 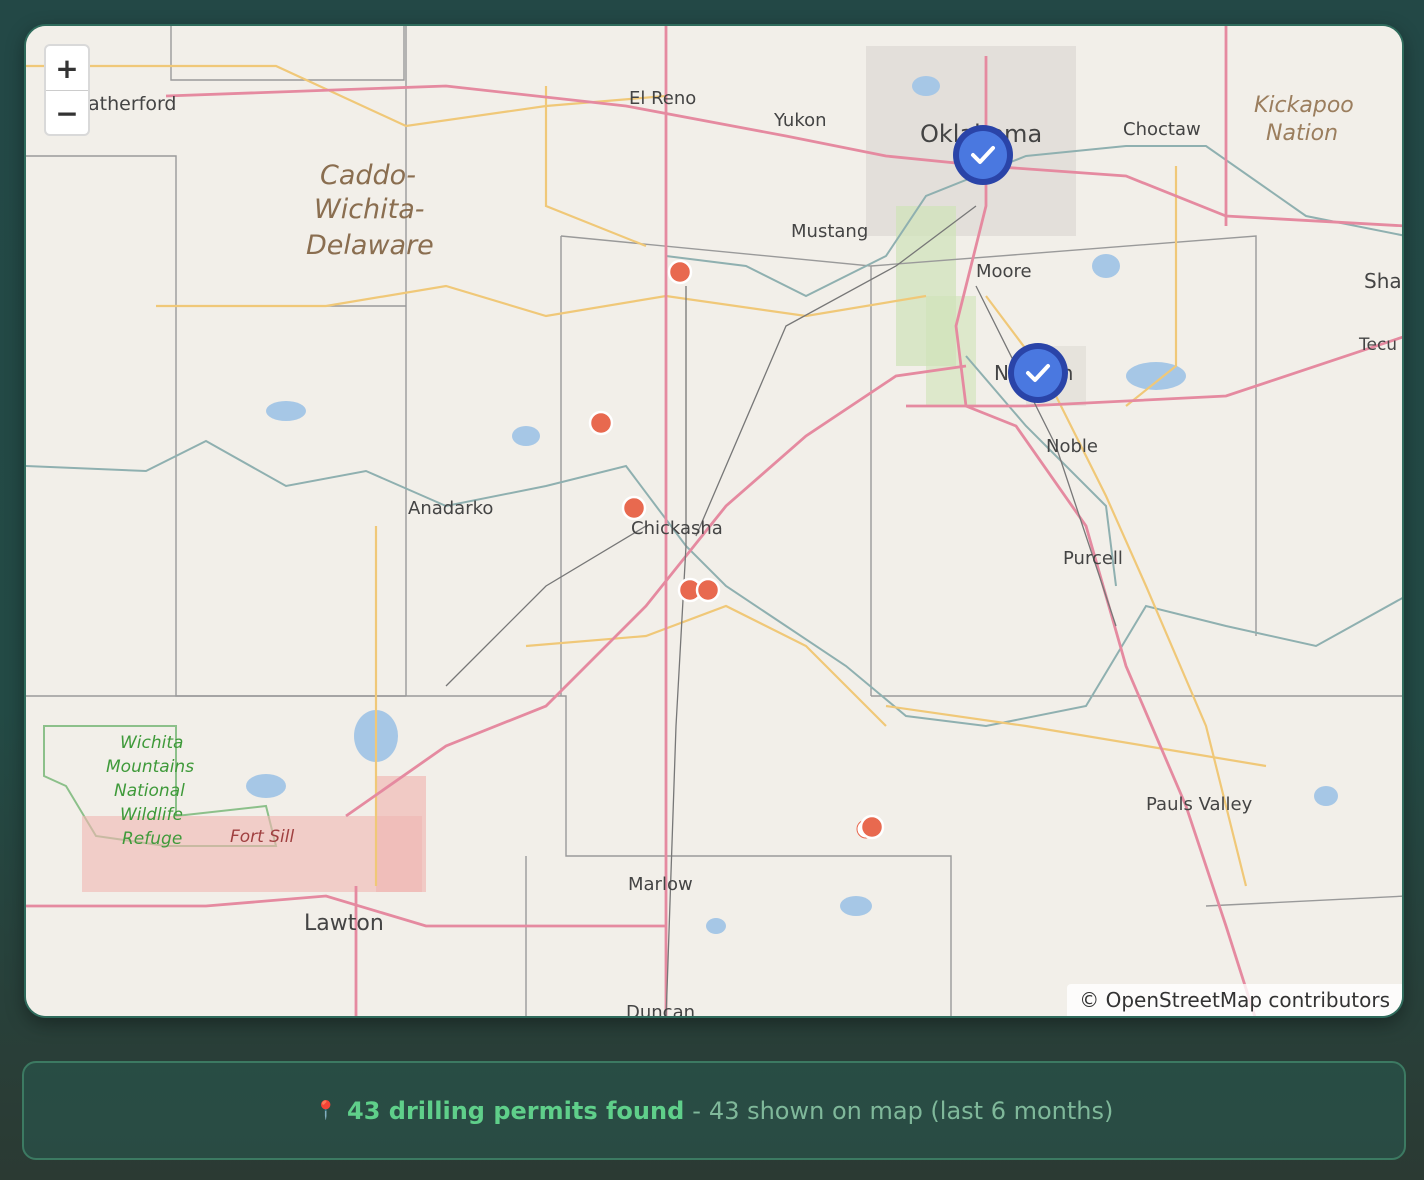 I want to click on label-caddo: Caddo-, so click(x=368, y=175).